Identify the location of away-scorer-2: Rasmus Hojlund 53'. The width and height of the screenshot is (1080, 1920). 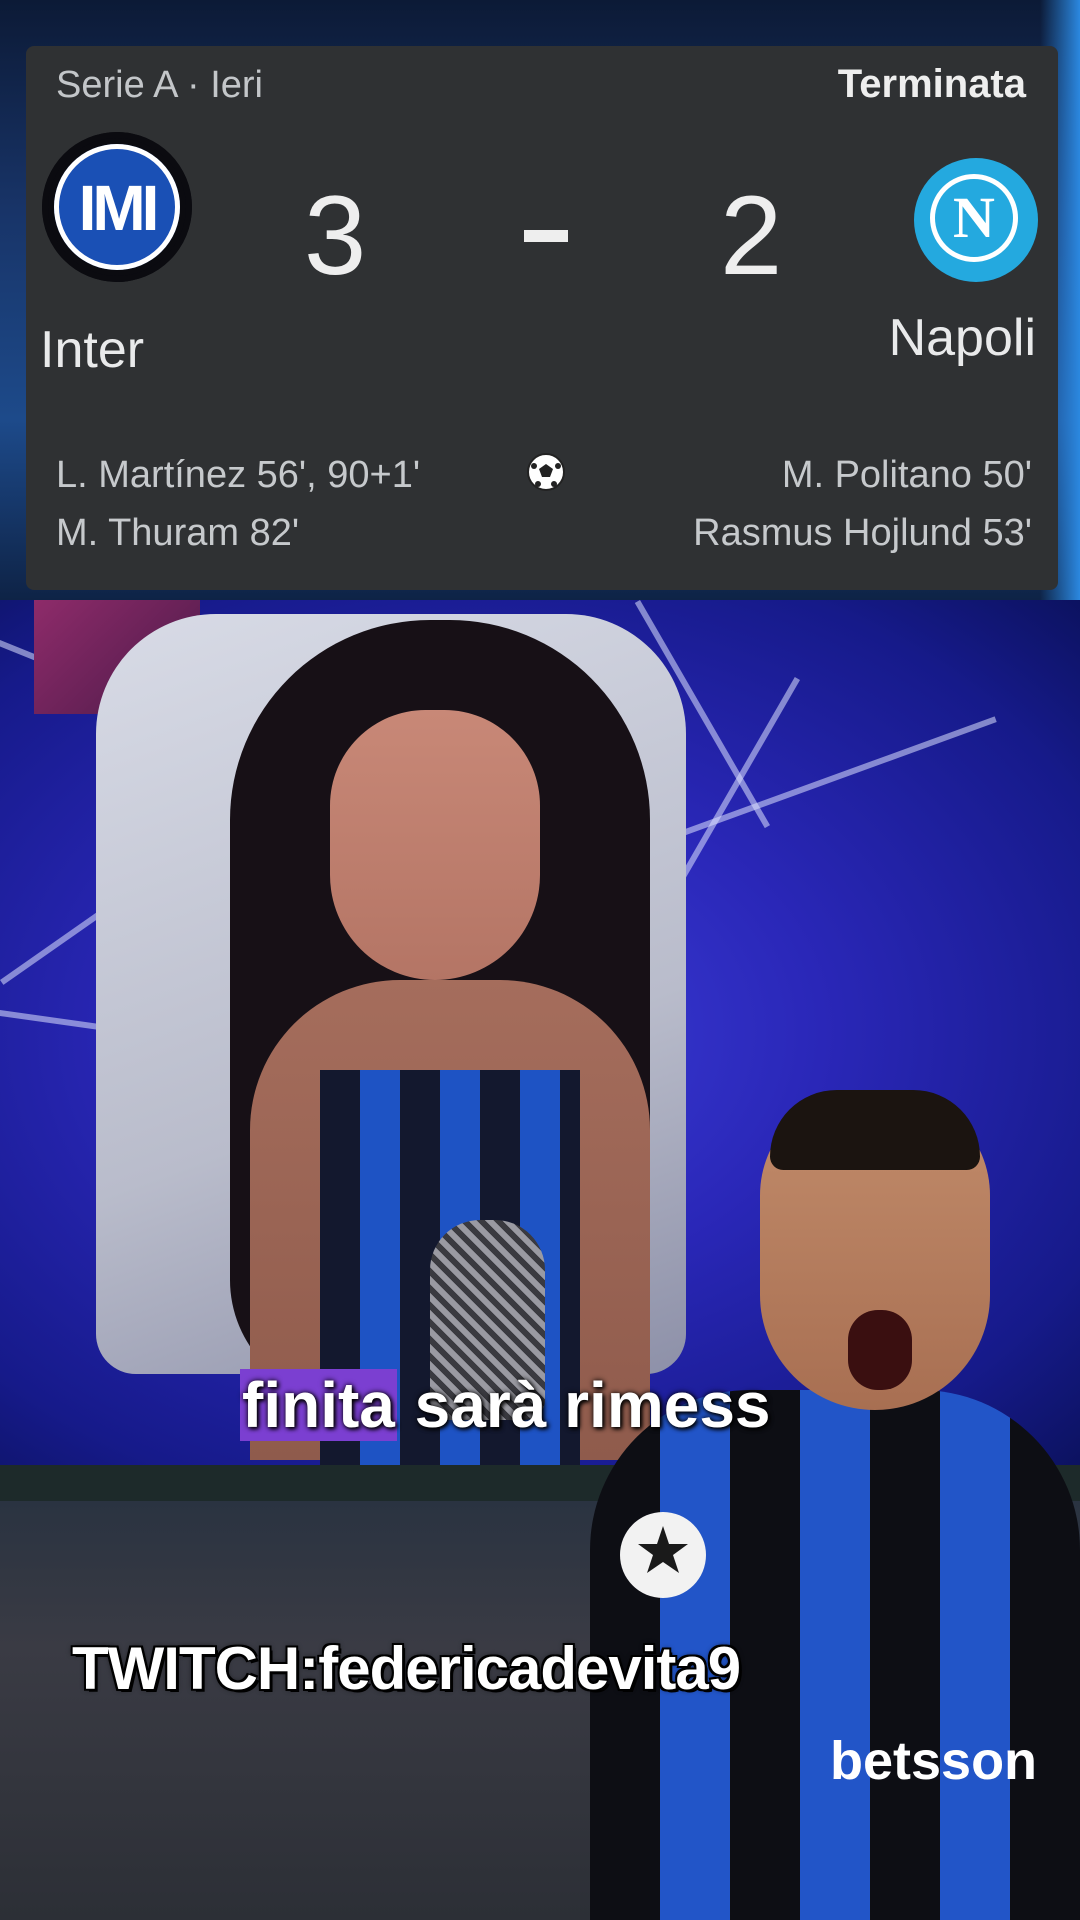
(862, 533).